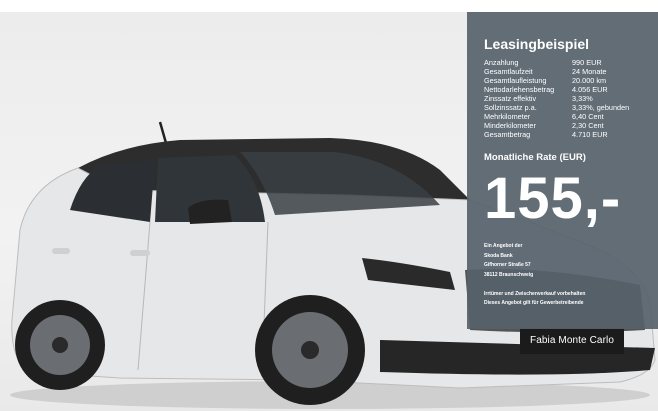  What do you see at coordinates (601, 107) in the screenshot?
I see `term-value: 3,33%, gebunden` at bounding box center [601, 107].